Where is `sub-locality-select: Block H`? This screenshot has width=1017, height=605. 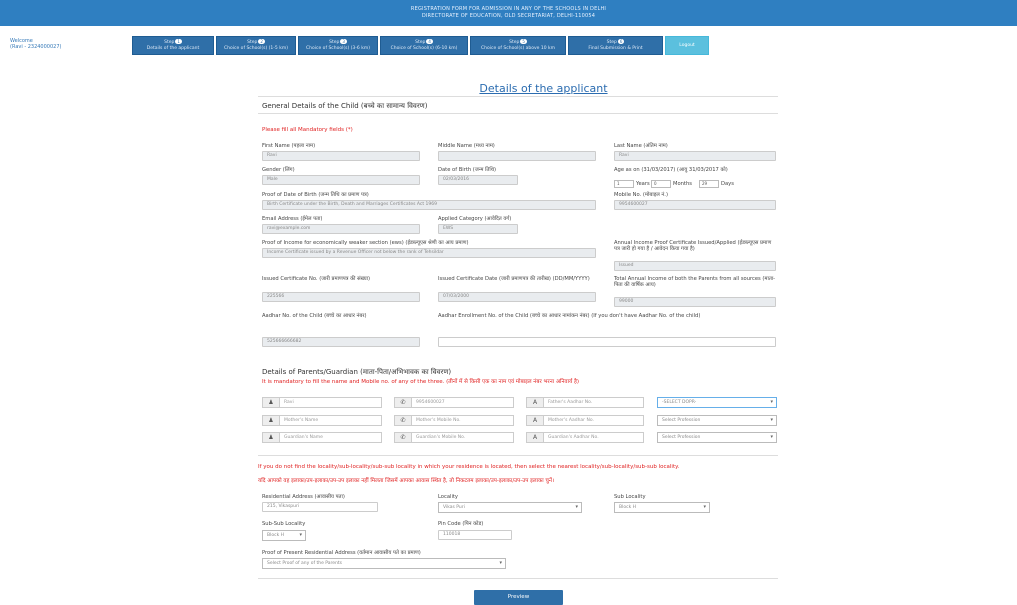 sub-locality-select: Block H is located at coordinates (662, 507).